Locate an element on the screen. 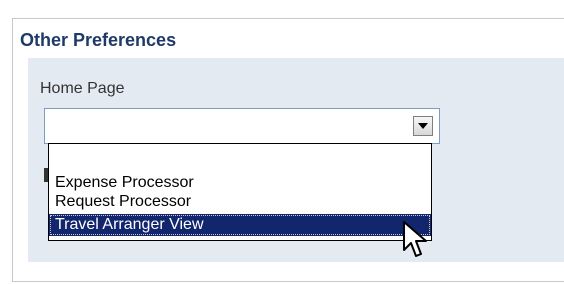 Image resolution: width=564 pixels, height=284 pixels. section-title: Other Preferences is located at coordinates (98, 40).